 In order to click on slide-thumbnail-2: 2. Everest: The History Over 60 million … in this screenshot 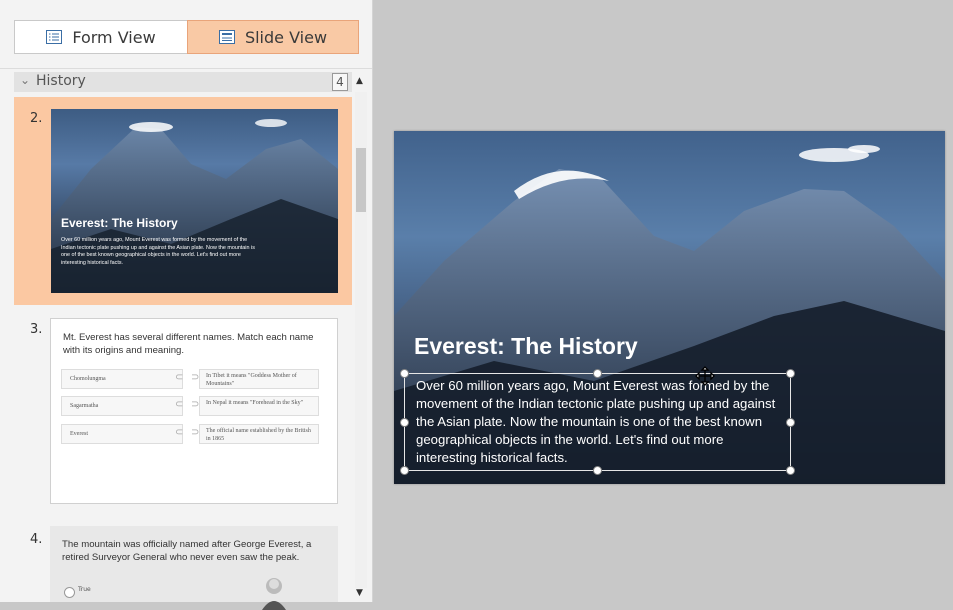, I will do `click(183, 201)`.